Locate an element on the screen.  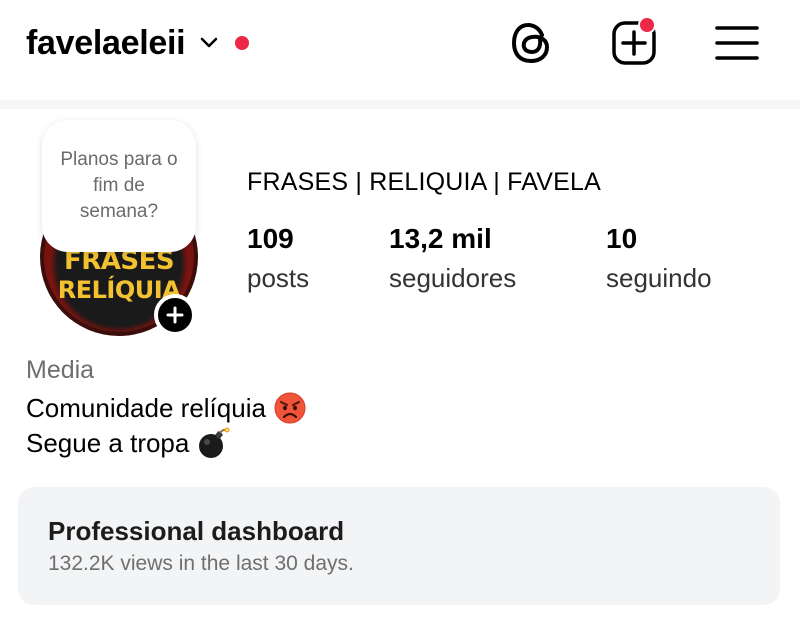
posts-label: posts is located at coordinates (278, 278).